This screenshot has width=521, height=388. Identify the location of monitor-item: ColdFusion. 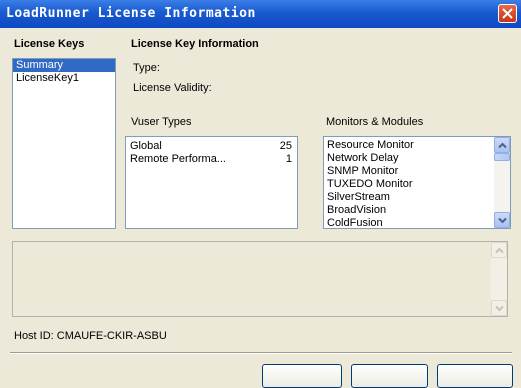
(417, 222).